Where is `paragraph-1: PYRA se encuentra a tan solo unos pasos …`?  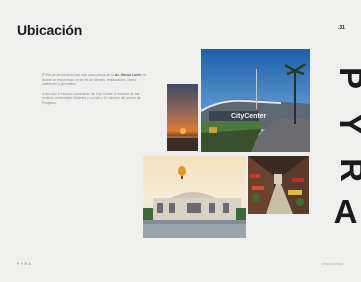 paragraph-1: PYRA se encuentra a tan solo unos pasos … is located at coordinates (94, 80).